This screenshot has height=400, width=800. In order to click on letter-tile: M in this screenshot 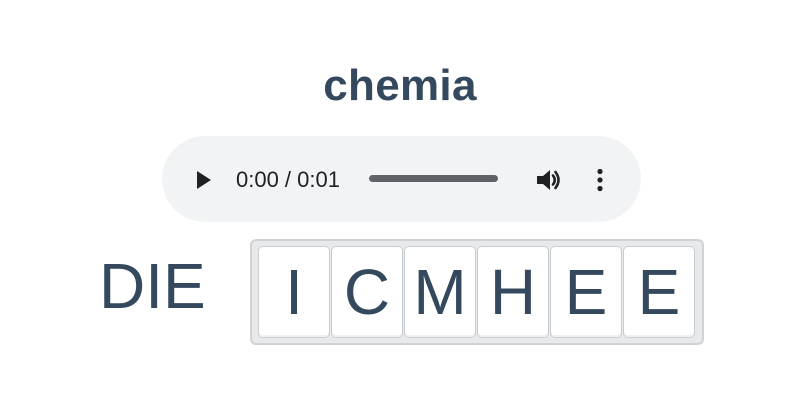, I will do `click(440, 292)`.